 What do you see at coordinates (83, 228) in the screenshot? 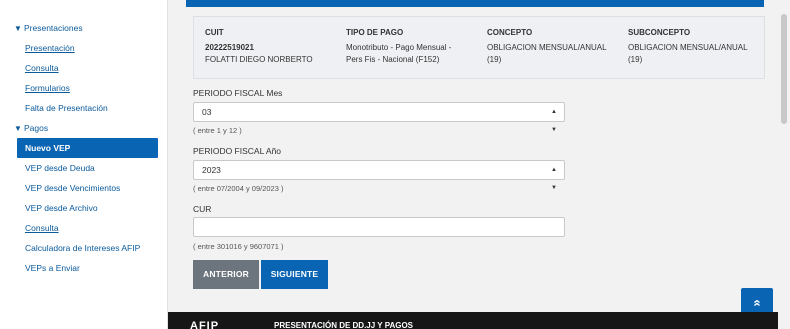
I see `sidebar-item-consulta-pagos: Consulta` at bounding box center [83, 228].